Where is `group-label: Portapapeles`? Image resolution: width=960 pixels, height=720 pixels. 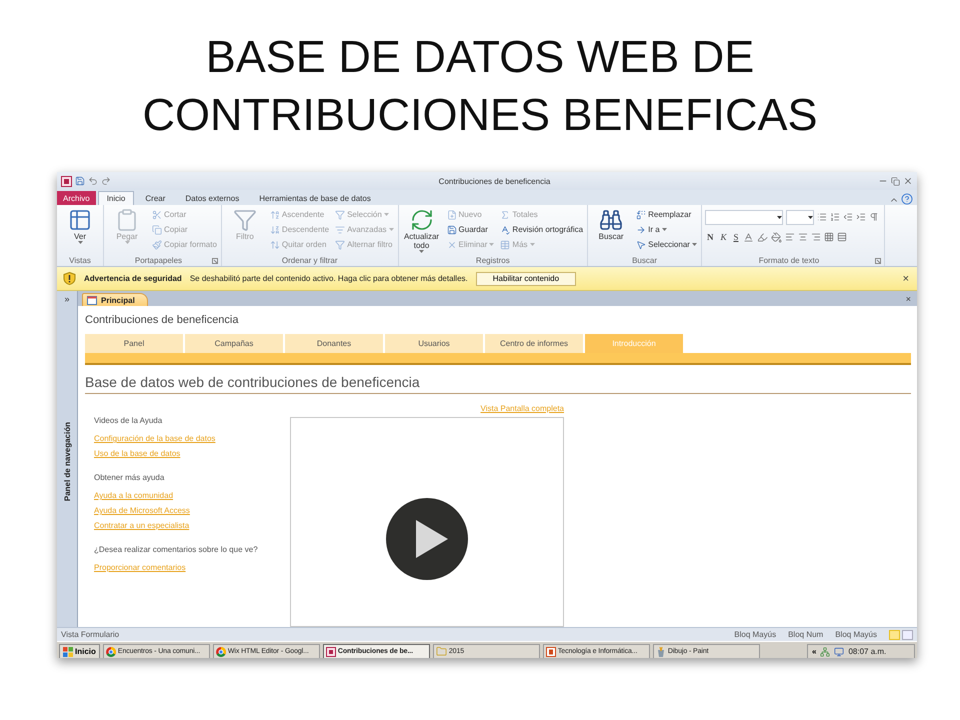 group-label: Portapapeles is located at coordinates (159, 260).